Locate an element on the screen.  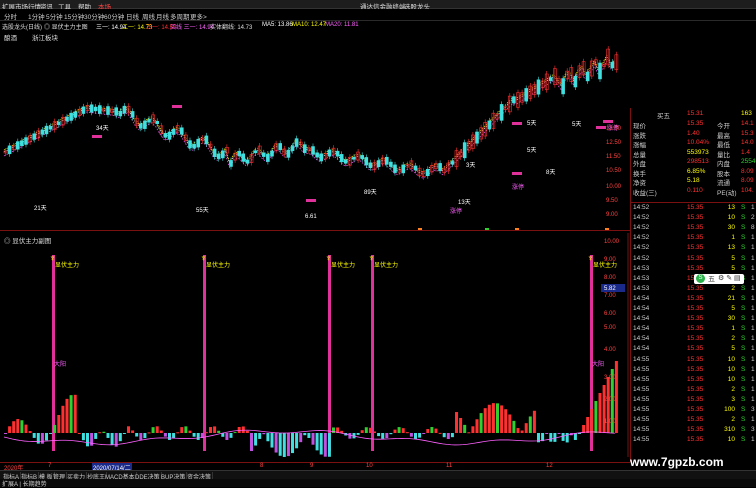
indicator-axis-label: 5.82 is located at coordinates (610, 289).